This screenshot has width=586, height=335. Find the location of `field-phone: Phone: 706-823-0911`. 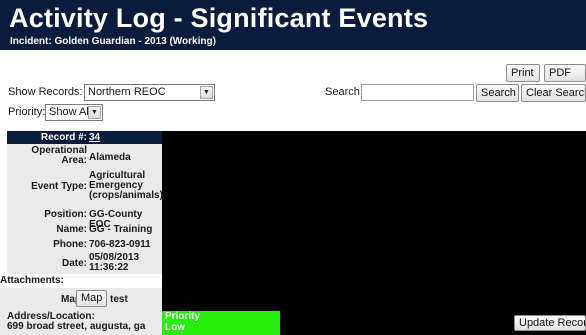

field-phone: Phone: 706-823-0911 is located at coordinates (84, 245).